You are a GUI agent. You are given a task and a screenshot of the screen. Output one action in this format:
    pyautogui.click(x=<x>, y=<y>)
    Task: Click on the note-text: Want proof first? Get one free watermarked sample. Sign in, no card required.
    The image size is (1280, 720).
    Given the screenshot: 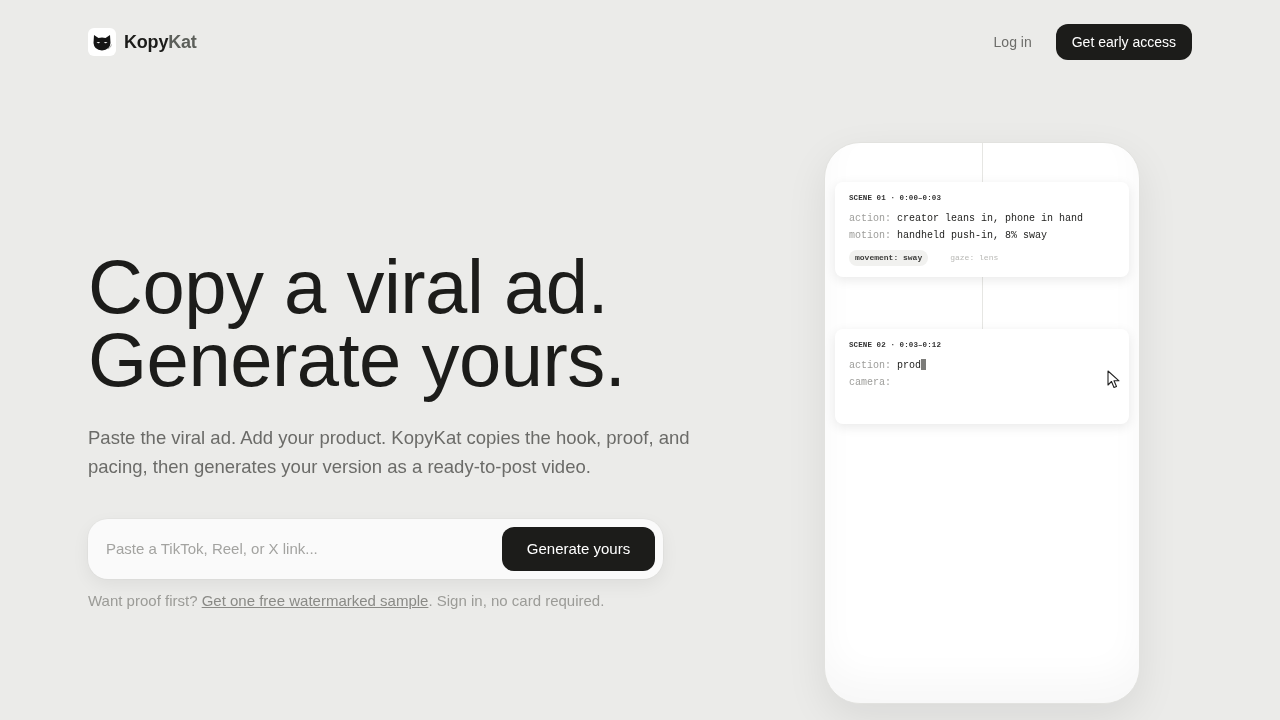 What is the action you would take?
    pyautogui.click(x=347, y=601)
    